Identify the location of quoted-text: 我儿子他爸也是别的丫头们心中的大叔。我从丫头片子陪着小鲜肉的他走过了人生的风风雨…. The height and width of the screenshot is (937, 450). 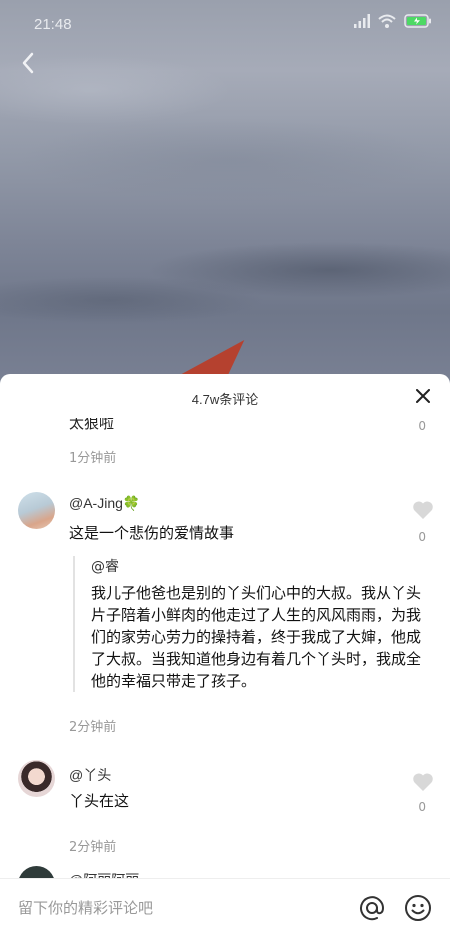
(256, 637).